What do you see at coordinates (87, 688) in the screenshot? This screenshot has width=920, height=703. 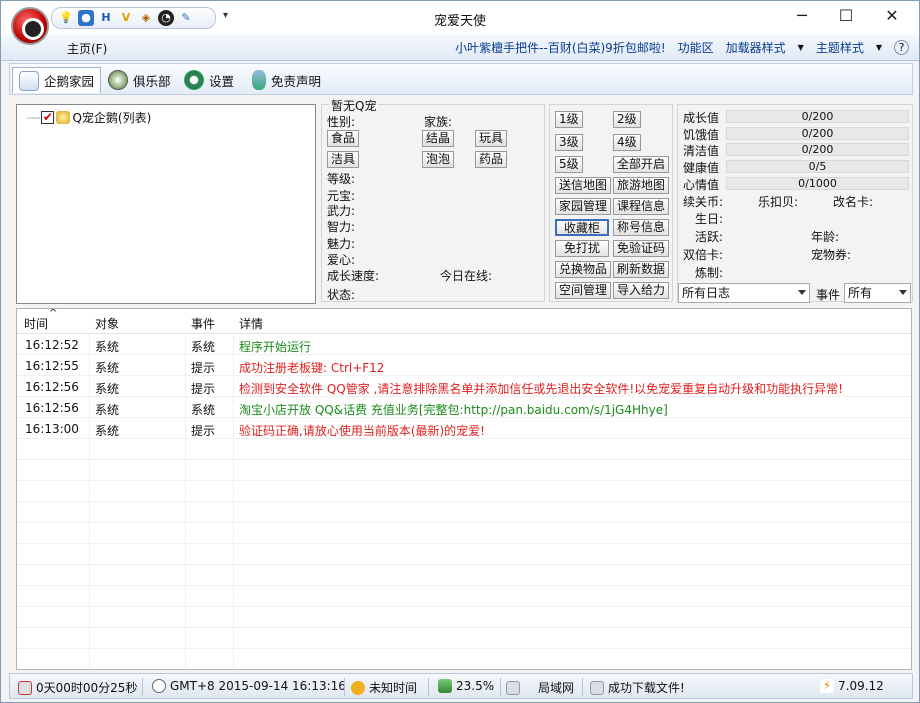 I see `uptime-text: 0天00时00分25秒` at bounding box center [87, 688].